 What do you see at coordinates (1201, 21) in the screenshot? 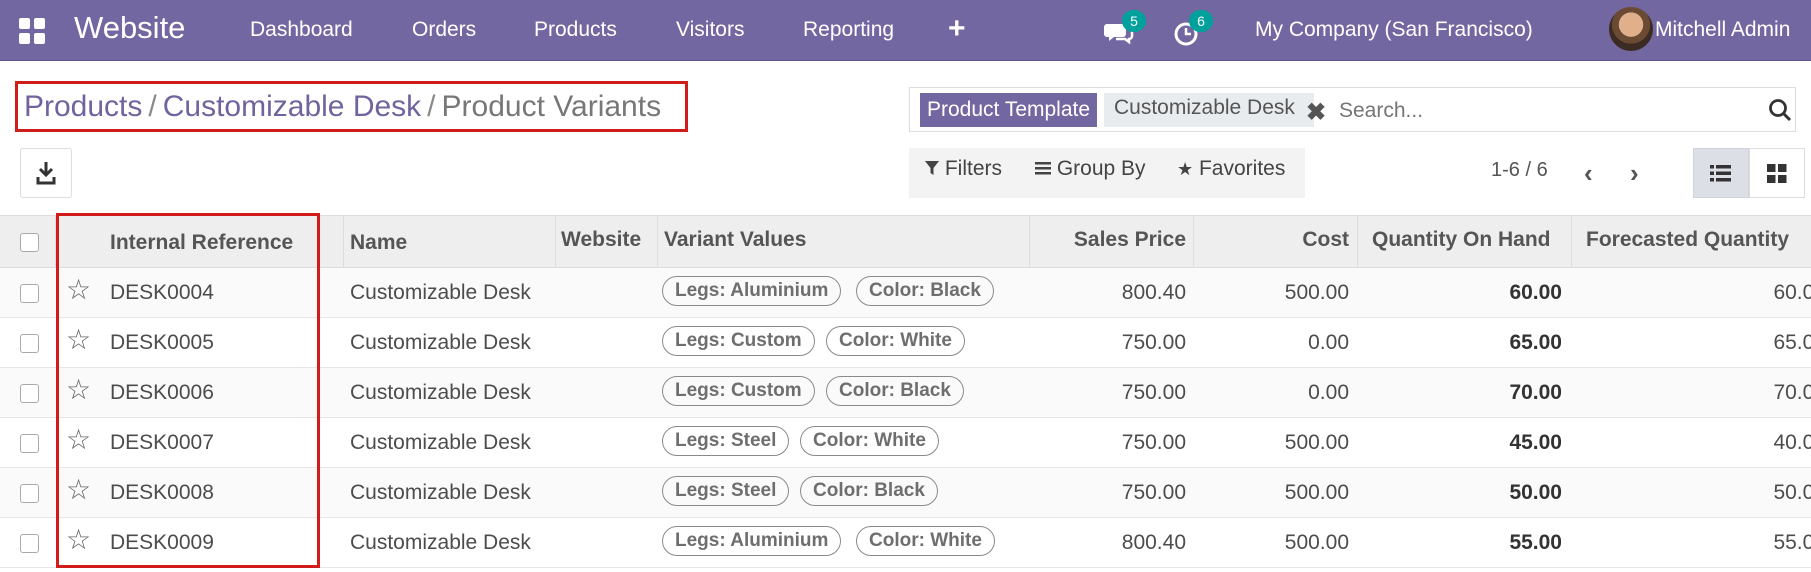
I see `activities-badge: 6` at bounding box center [1201, 21].